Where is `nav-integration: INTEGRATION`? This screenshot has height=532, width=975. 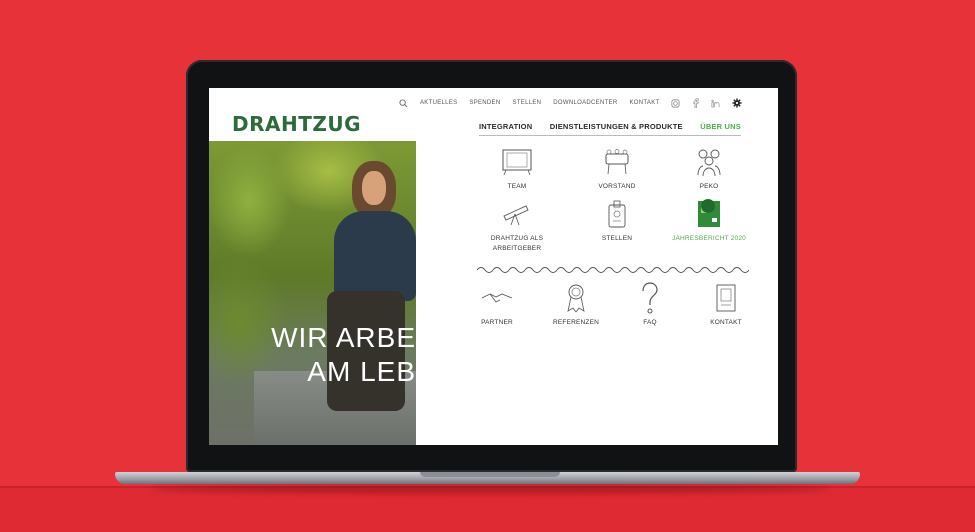
nav-integration: INTEGRATION is located at coordinates (505, 126).